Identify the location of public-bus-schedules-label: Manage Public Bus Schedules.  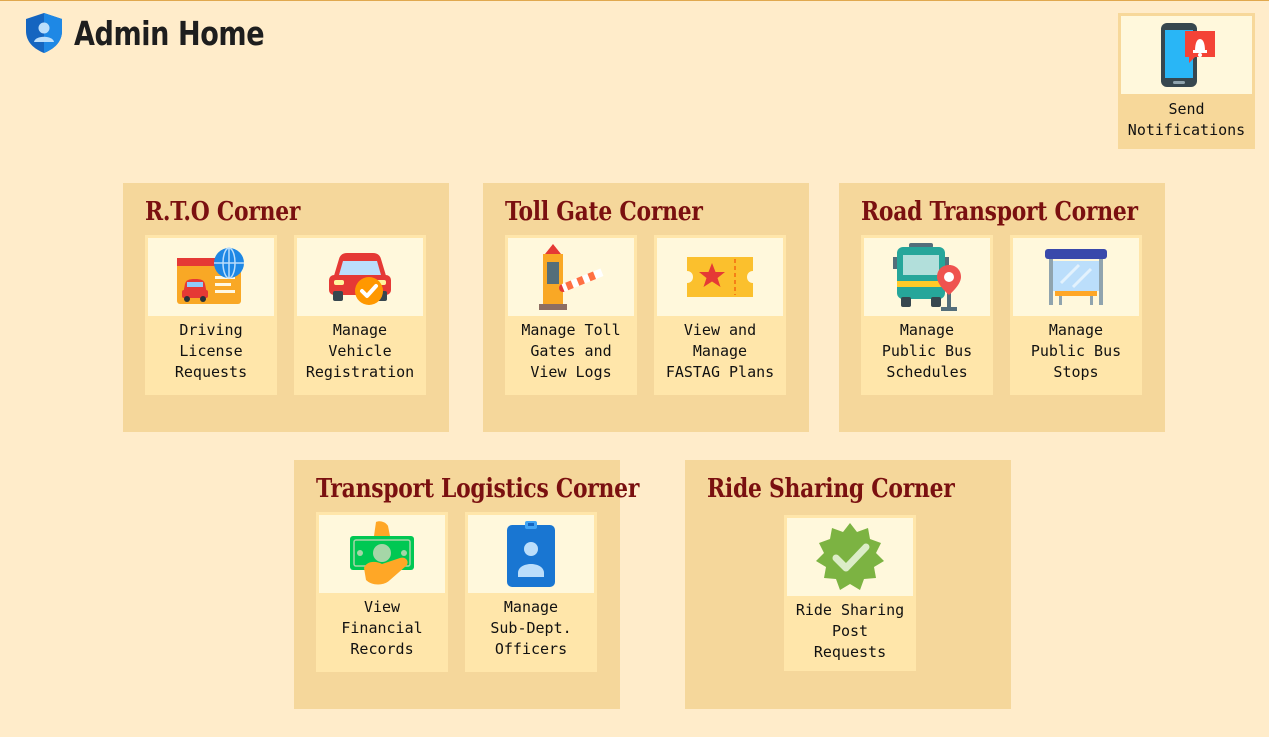
(927, 351).